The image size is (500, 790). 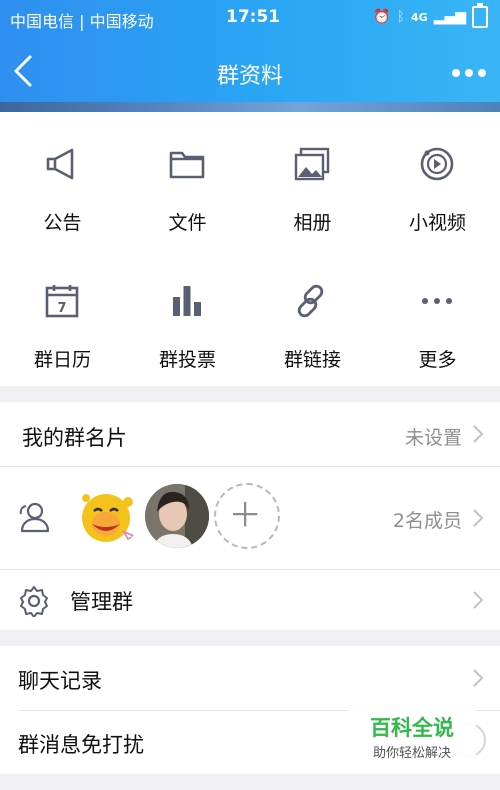 I want to click on header: 中国电信 | 中国移动 17:51 ⏰ ᛒ 4G ▂▄▆ 群资料, so click(x=250, y=56).